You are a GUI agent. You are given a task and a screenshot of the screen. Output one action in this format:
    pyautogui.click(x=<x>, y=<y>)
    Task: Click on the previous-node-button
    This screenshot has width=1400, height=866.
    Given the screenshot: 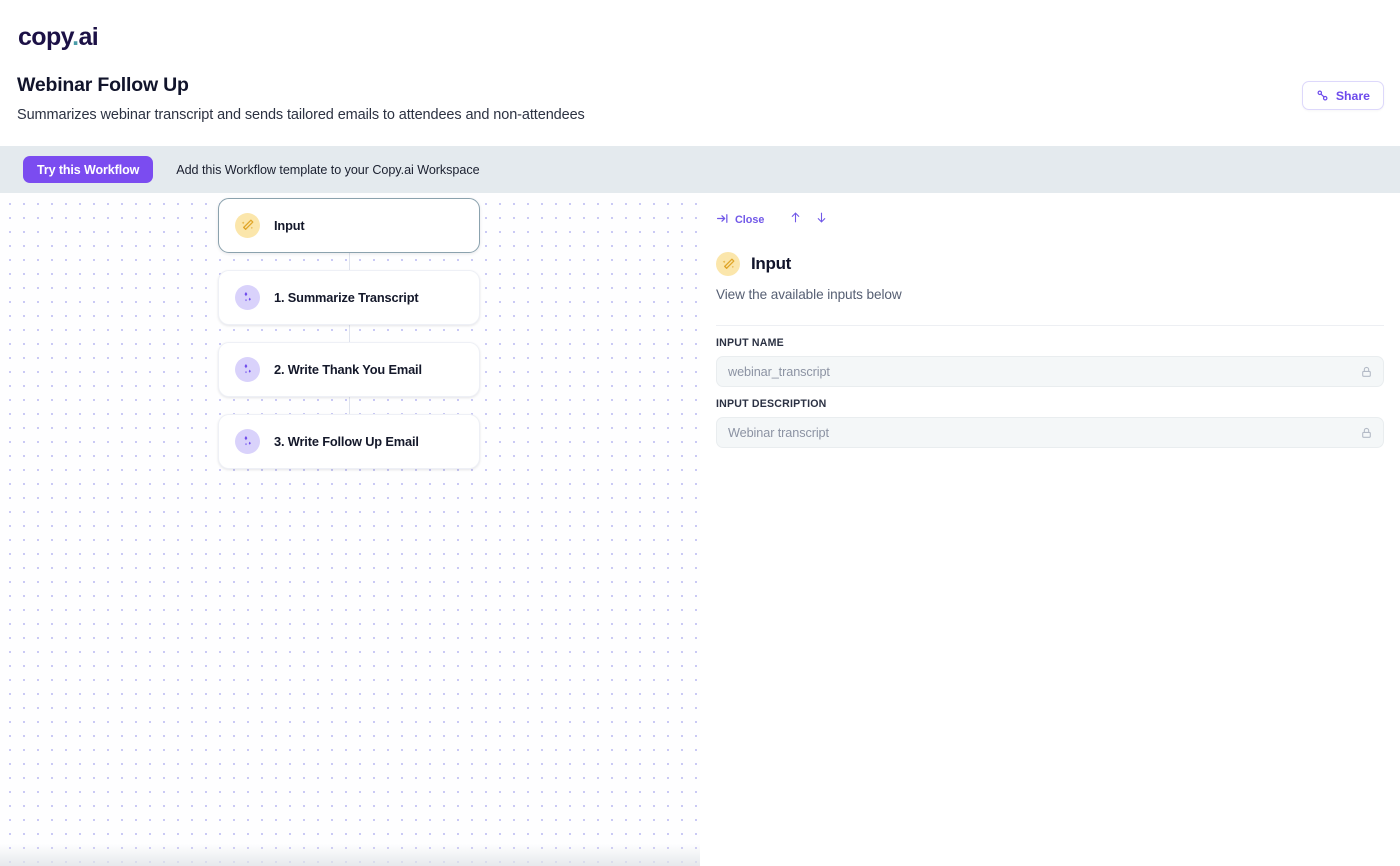 What is the action you would take?
    pyautogui.click(x=795, y=220)
    